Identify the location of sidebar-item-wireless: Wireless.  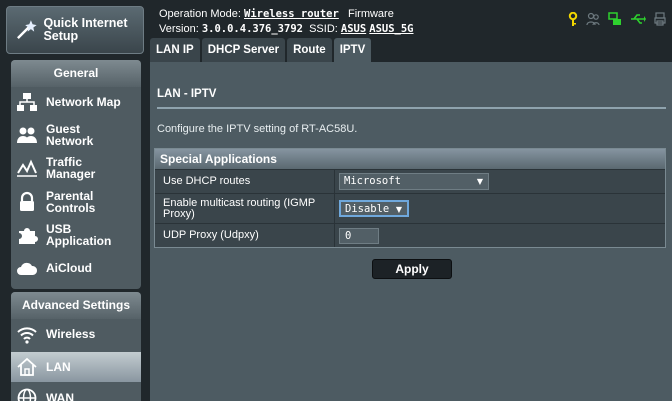
(76, 334).